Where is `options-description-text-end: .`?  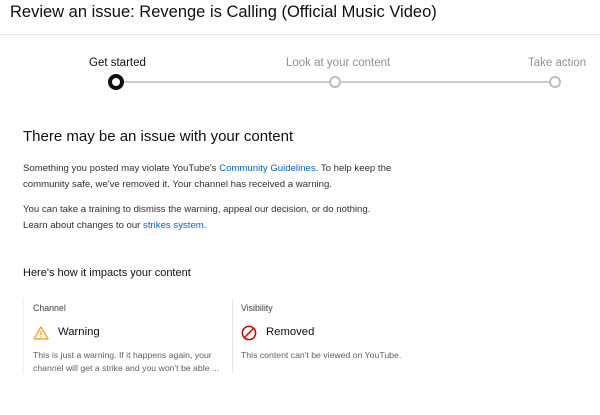
options-description-text-end: . is located at coordinates (205, 225).